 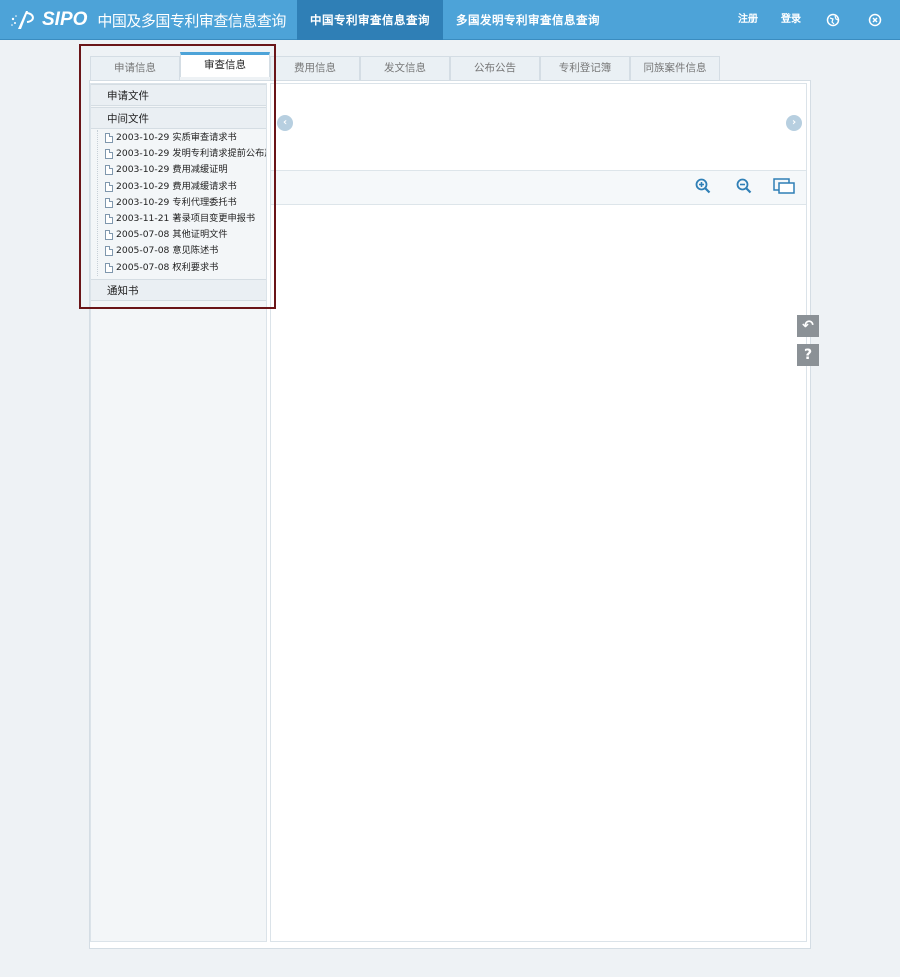 I want to click on undo-icon: ↶, so click(x=808, y=326).